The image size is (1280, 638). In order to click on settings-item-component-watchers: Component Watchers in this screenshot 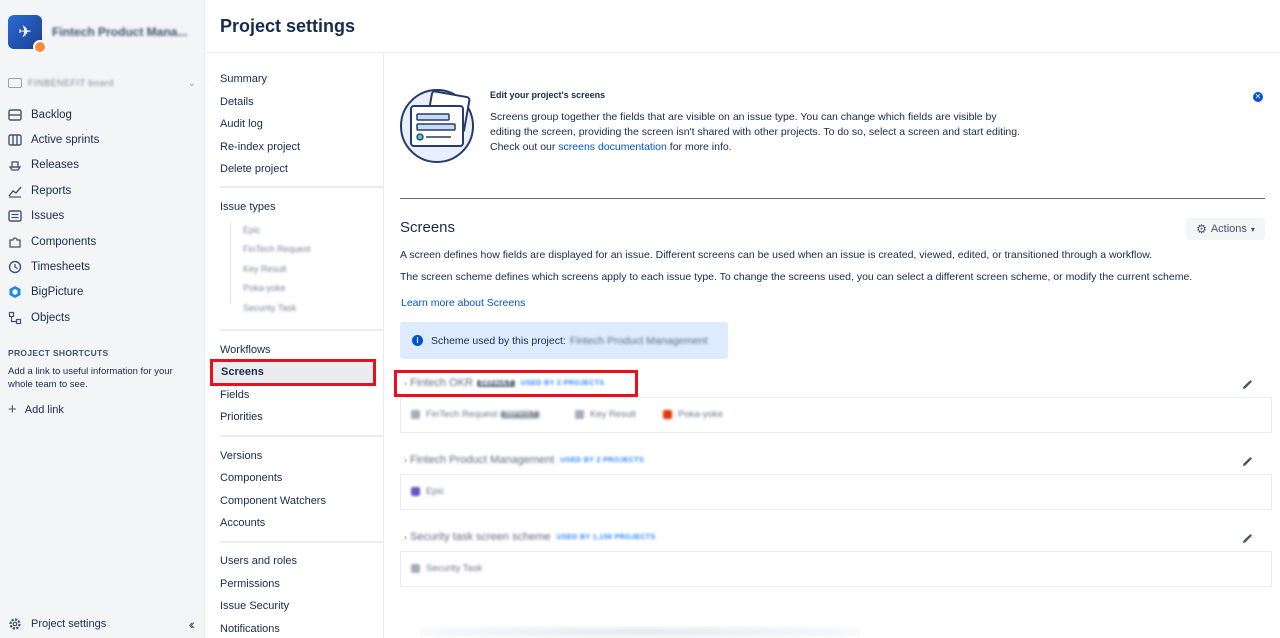, I will do `click(273, 501)`.